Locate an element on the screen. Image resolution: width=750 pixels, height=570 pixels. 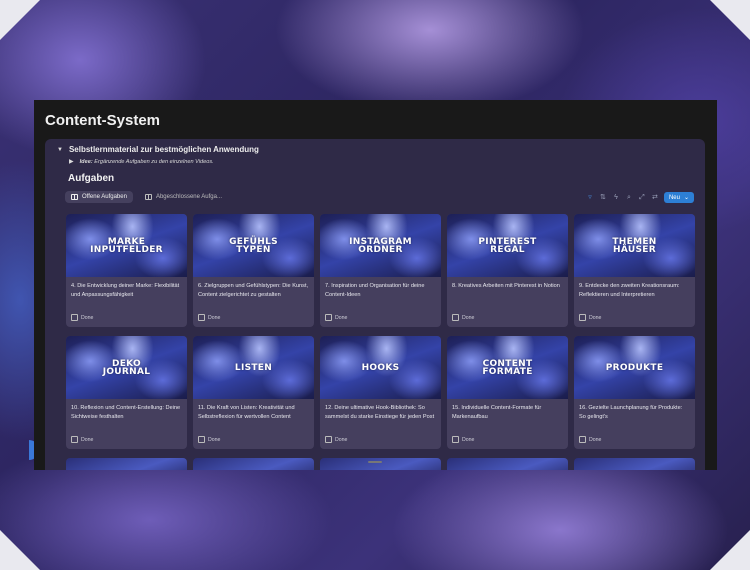
card-cover: INSTAGRAM ORDNER is located at coordinates (380, 245).